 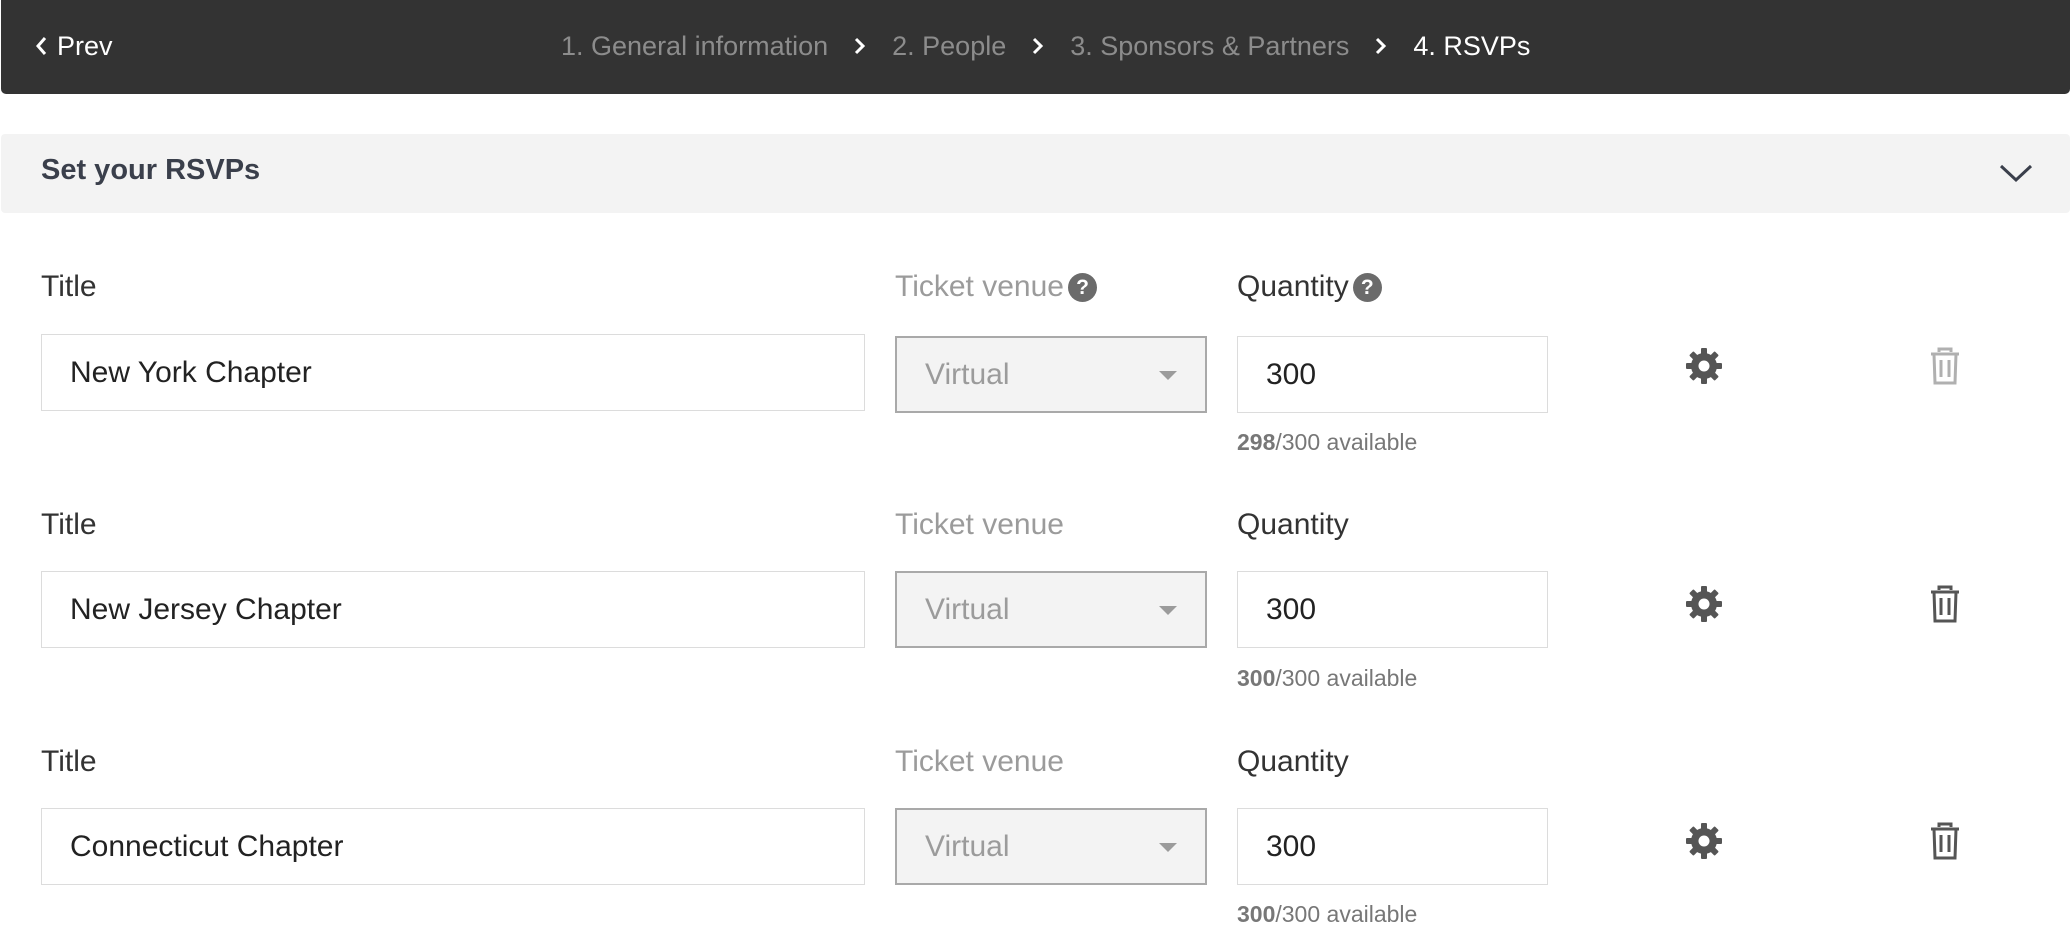 I want to click on prev-label: Prev, so click(x=85, y=45).